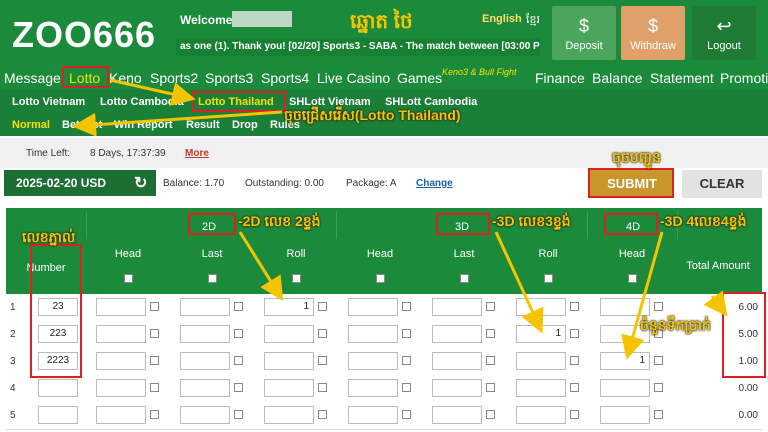  Describe the element at coordinates (177, 123) in the screenshot. I see `arrow-to-normal` at that location.